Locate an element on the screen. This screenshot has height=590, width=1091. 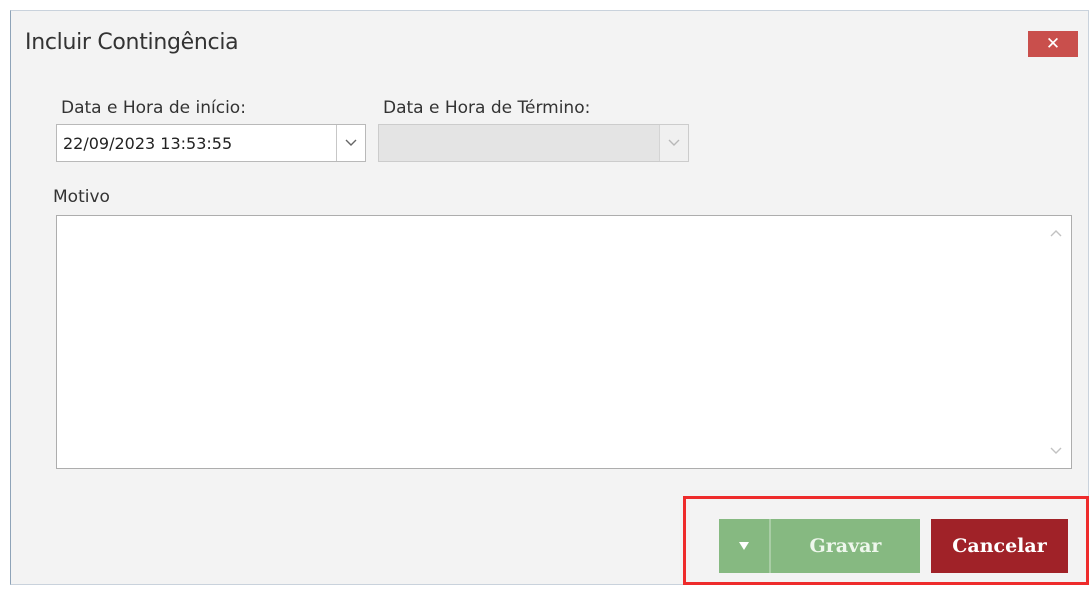
close-button: ✕ is located at coordinates (1053, 44).